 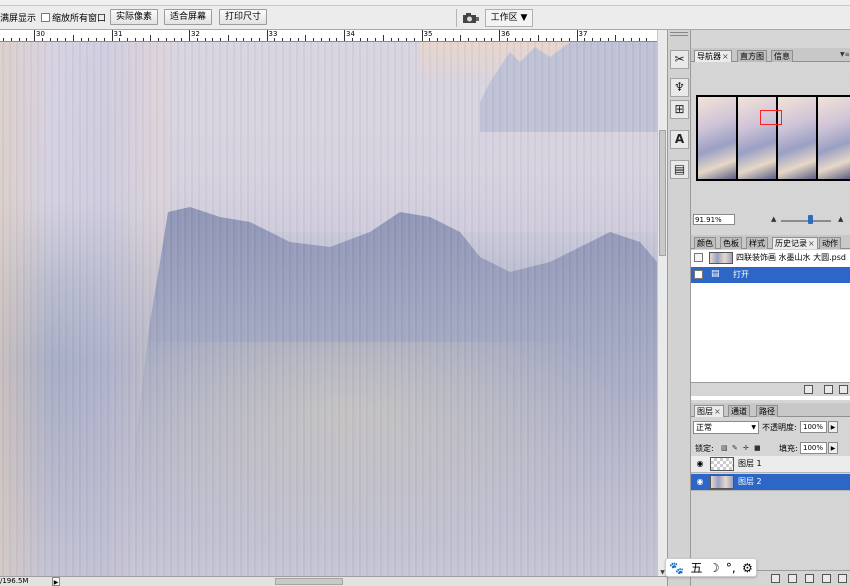 I want to click on tab-histogram: 直方图, so click(x=752, y=56).